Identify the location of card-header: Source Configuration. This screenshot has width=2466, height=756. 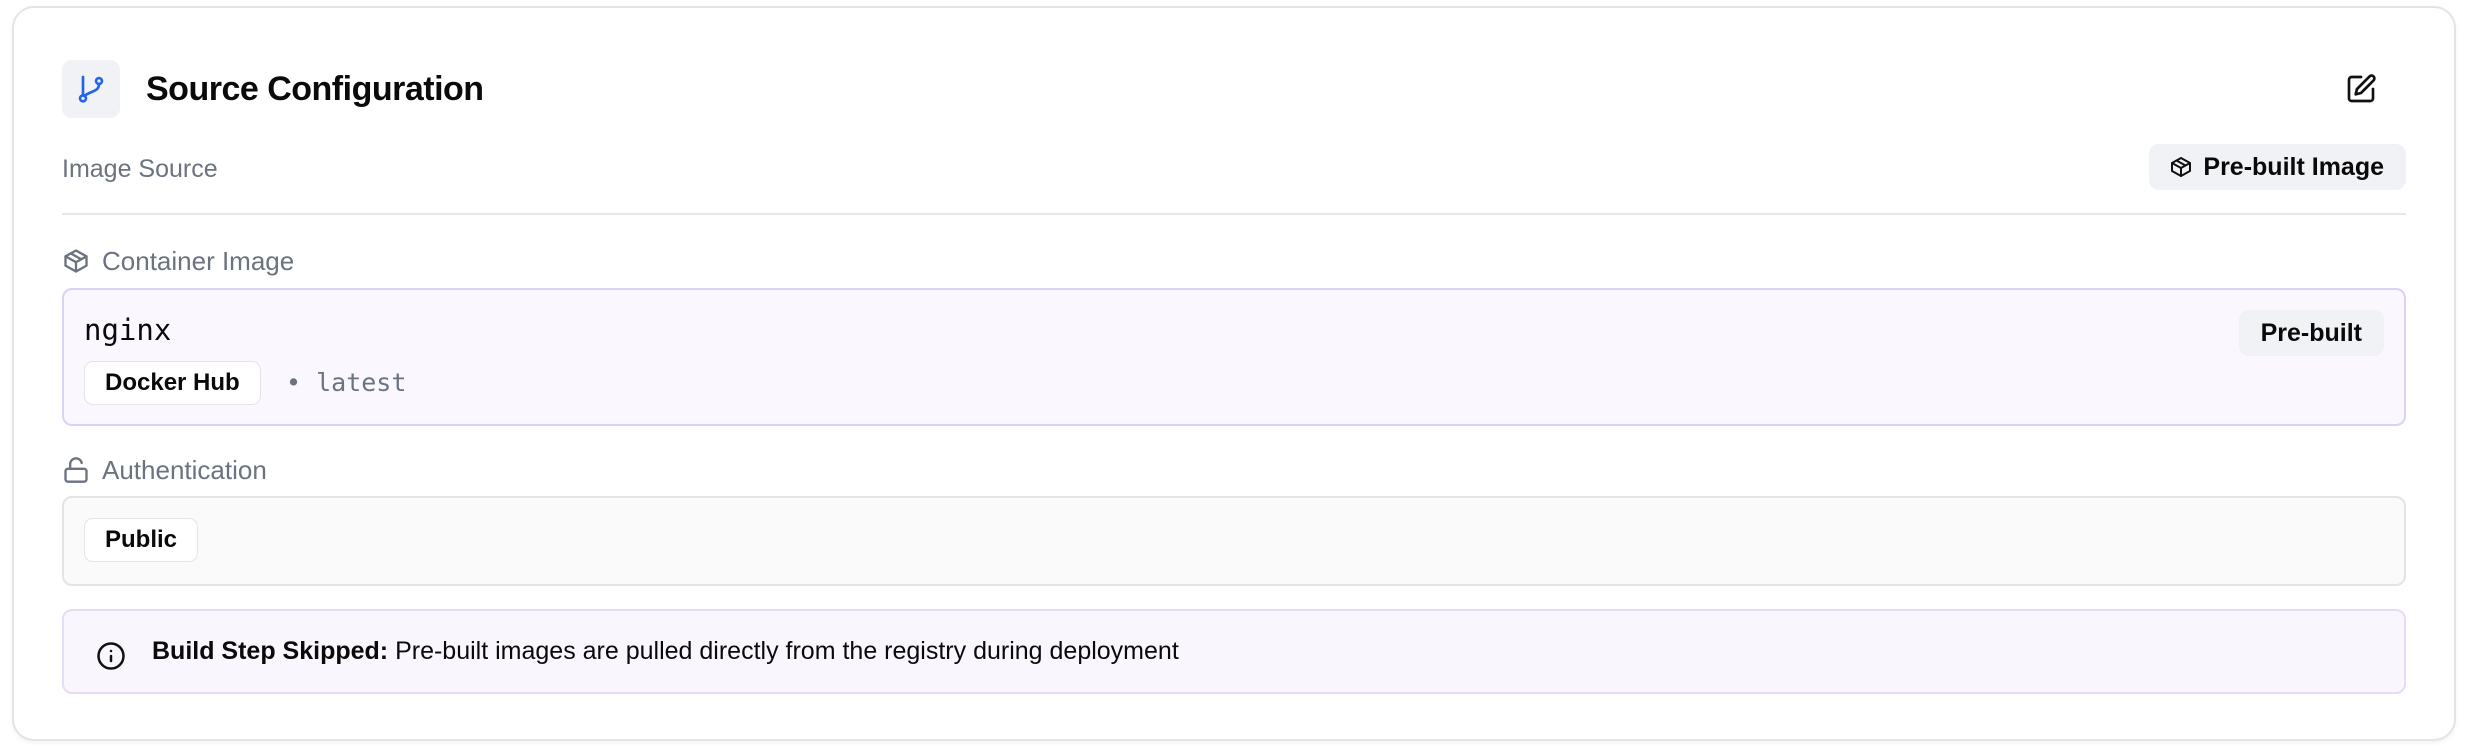
(1234, 89).